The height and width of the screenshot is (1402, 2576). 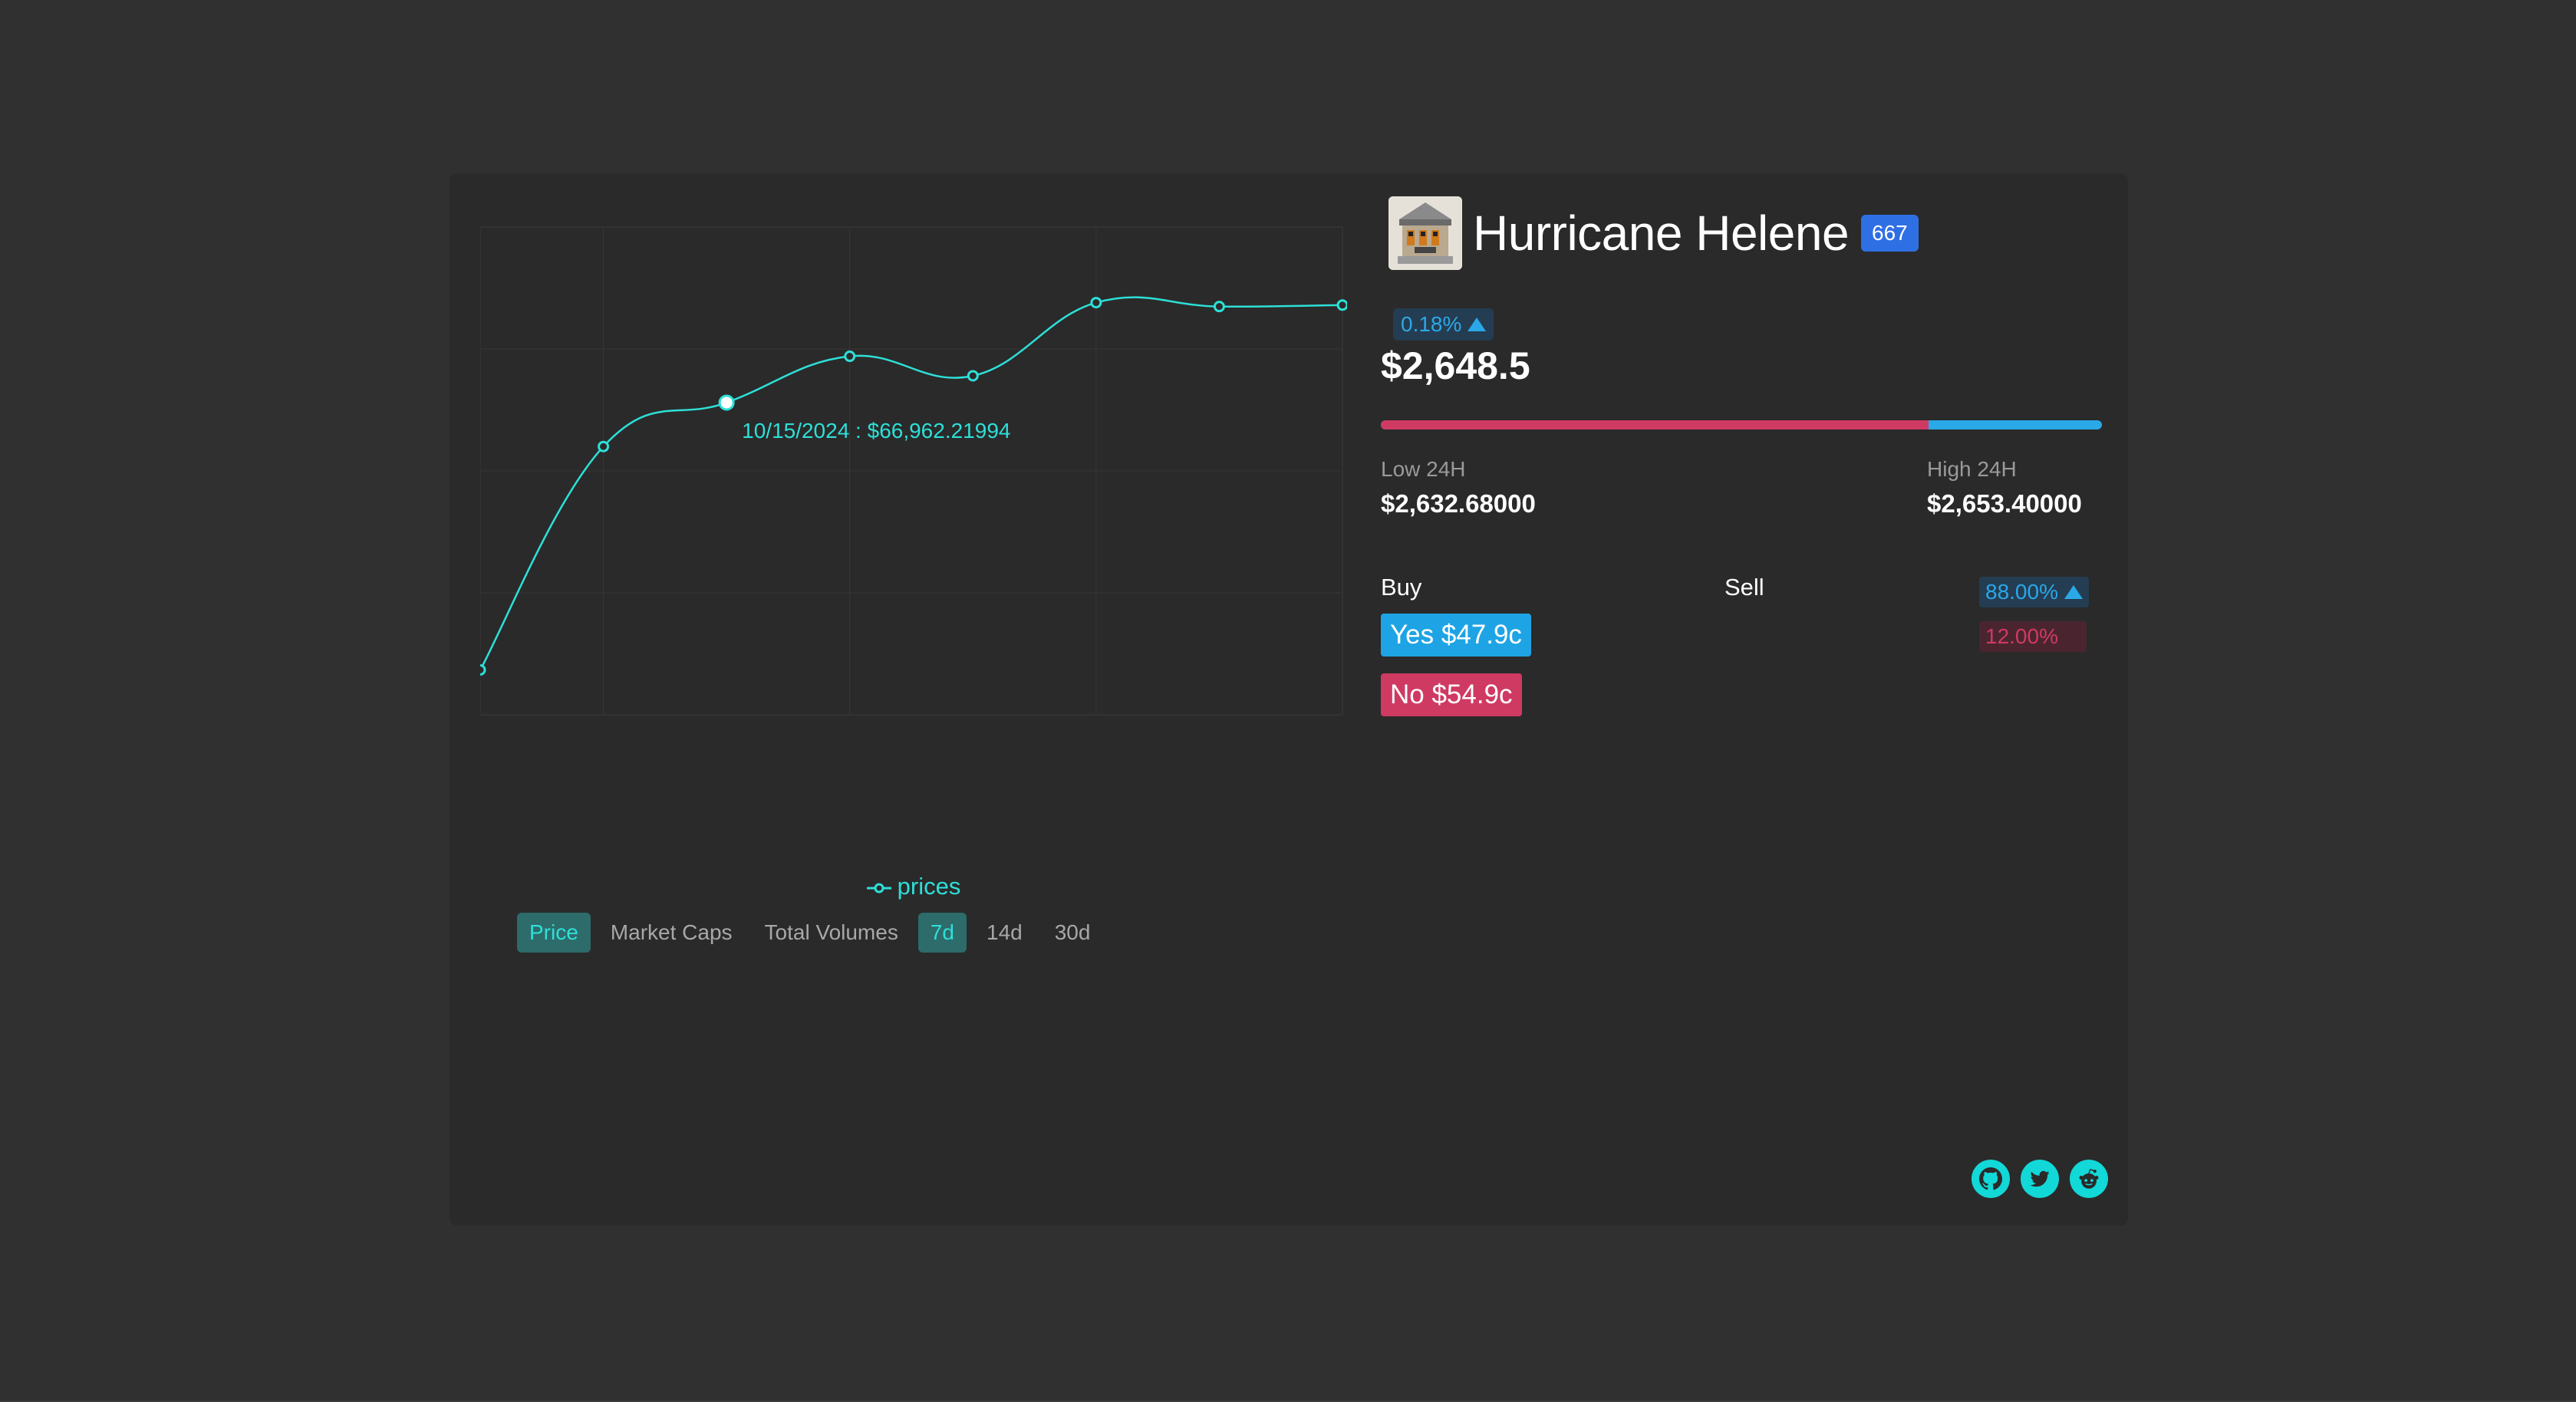 What do you see at coordinates (1004, 933) in the screenshot?
I see `tab-14d: 14d` at bounding box center [1004, 933].